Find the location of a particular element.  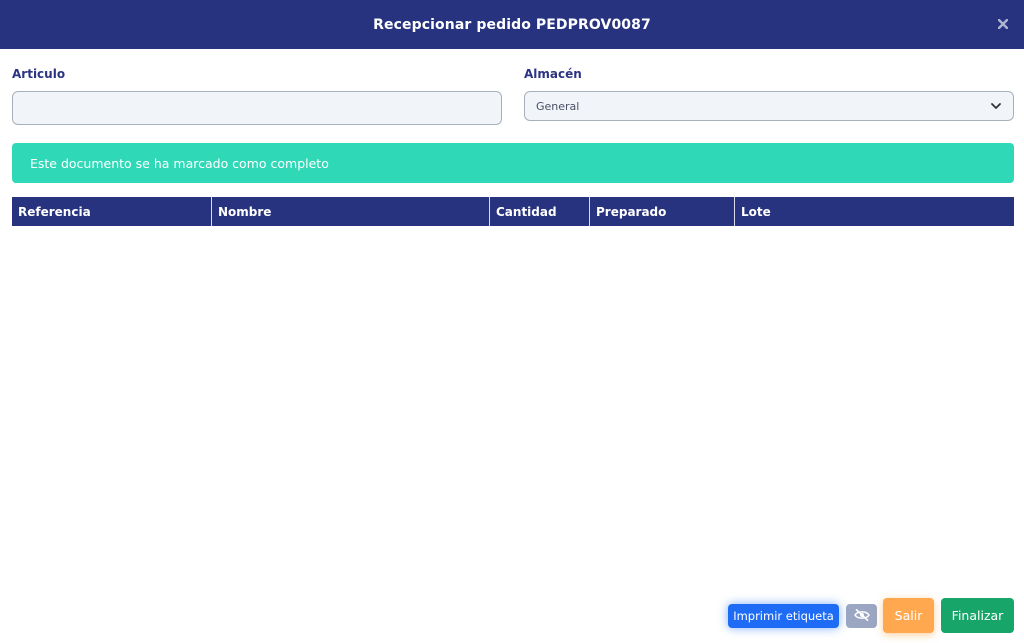

toggle-visibility-button is located at coordinates (861, 616).